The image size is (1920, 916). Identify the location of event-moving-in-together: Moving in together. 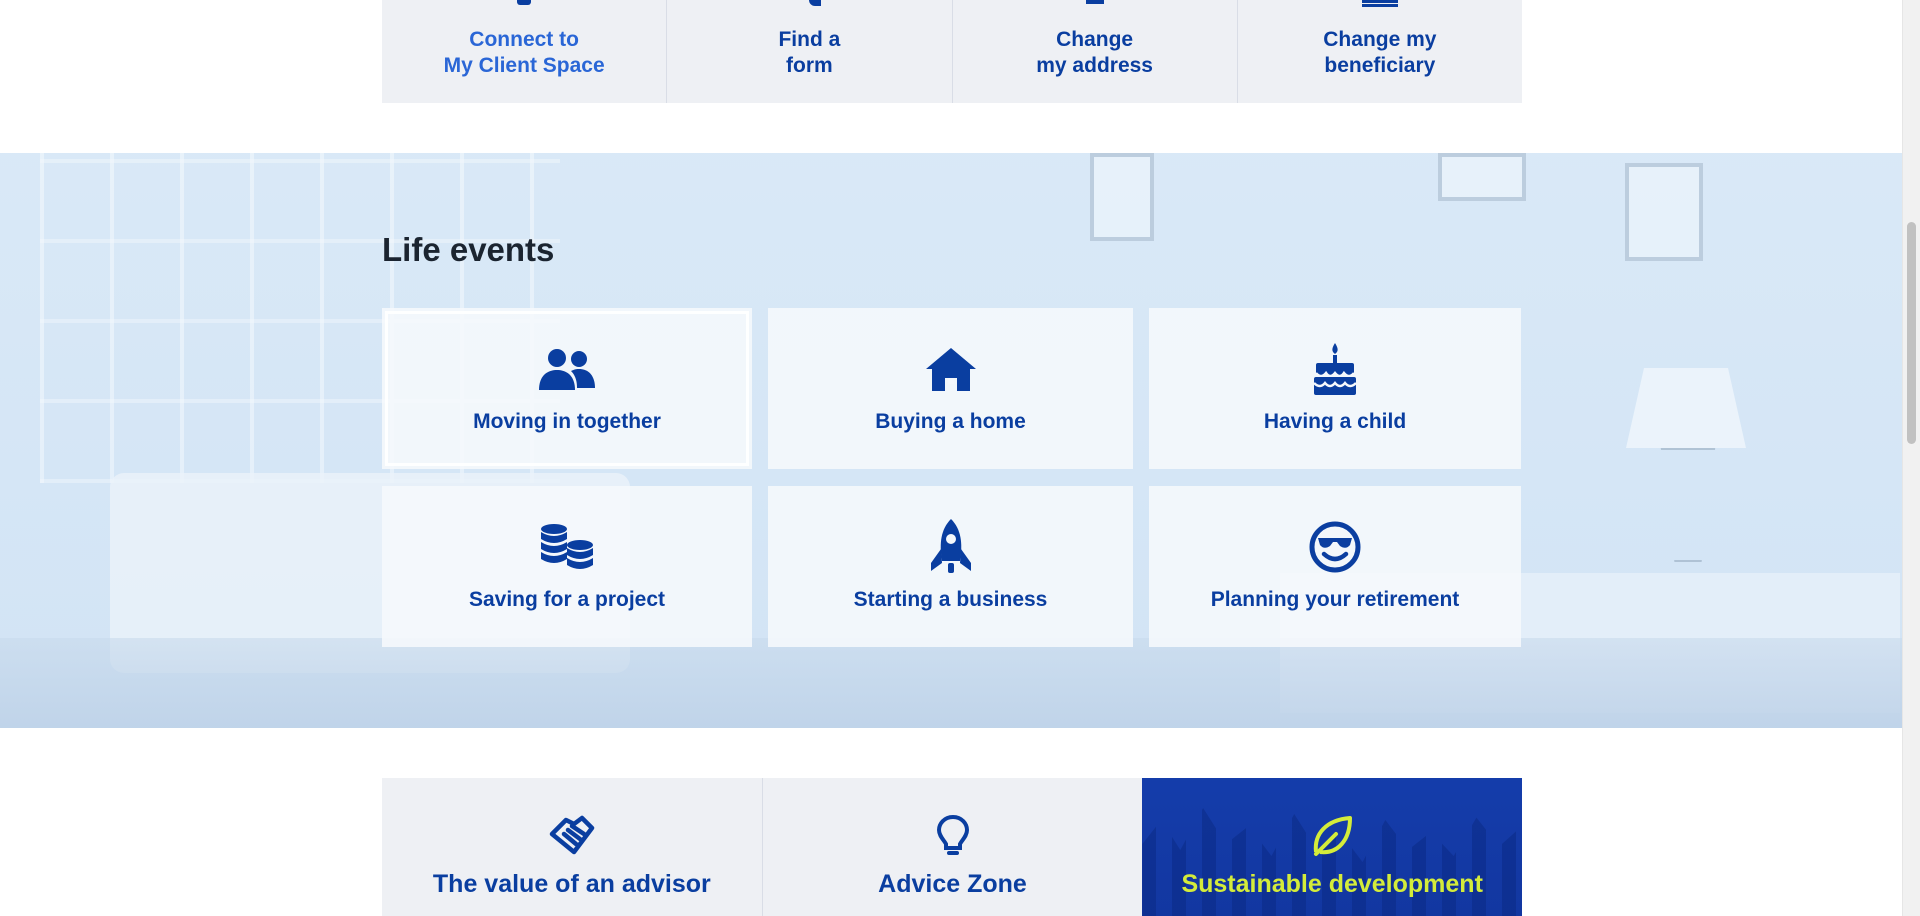
(567, 388).